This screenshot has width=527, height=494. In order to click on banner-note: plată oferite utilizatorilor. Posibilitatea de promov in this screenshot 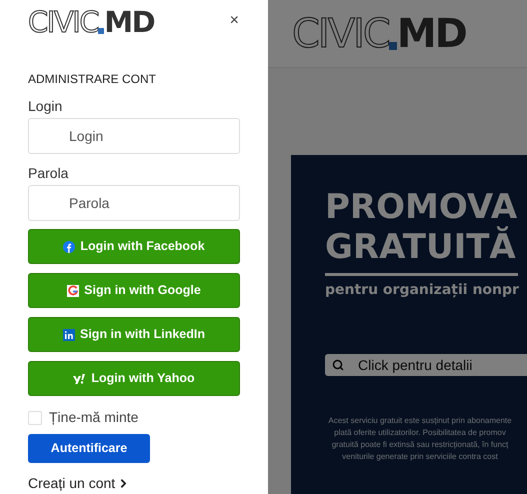, I will do `click(420, 433)`.